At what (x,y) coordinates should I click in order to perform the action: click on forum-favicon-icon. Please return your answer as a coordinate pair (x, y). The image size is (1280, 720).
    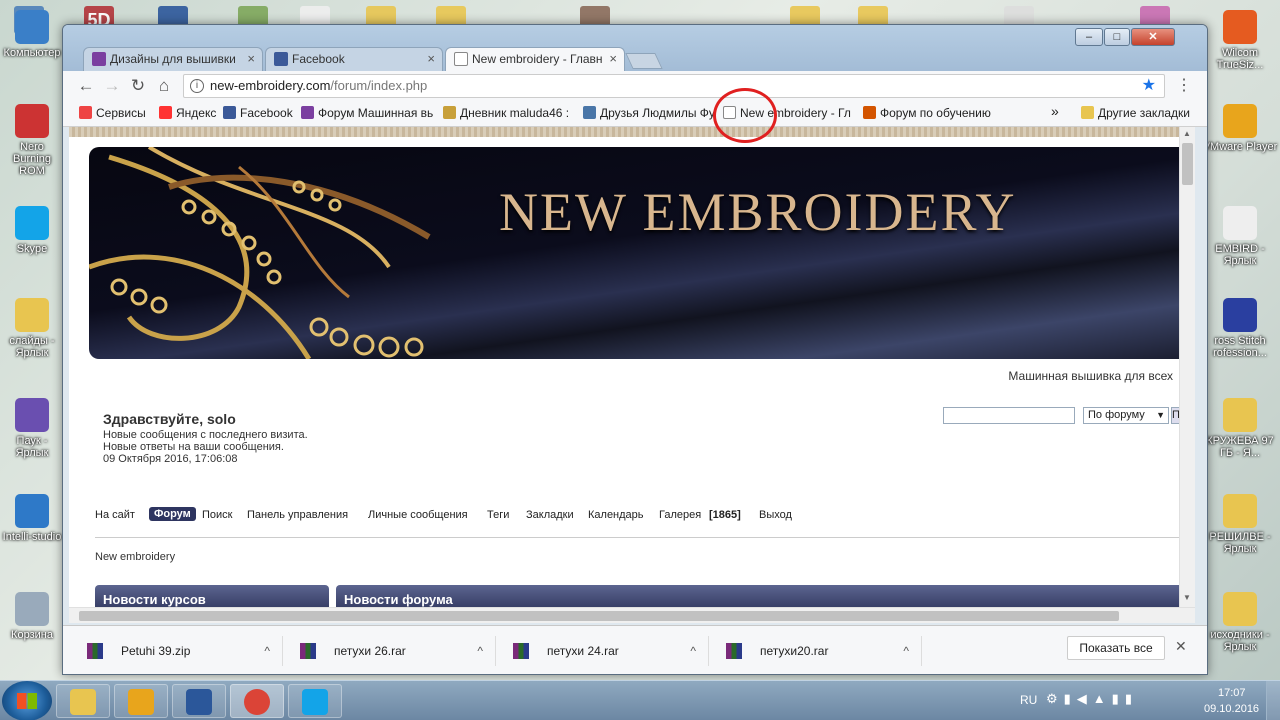
    Looking at the image, I should click on (307, 112).